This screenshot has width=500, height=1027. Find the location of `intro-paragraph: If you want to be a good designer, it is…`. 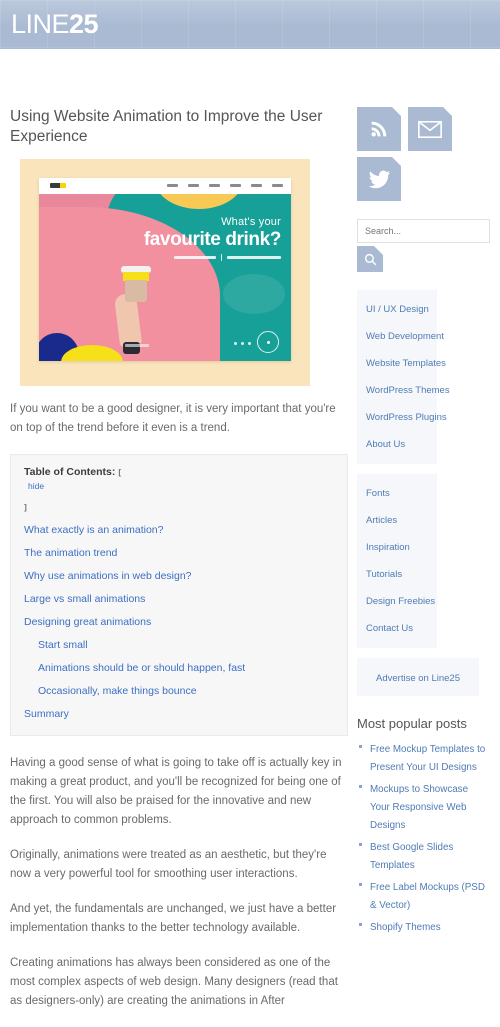

intro-paragraph: If you want to be a good designer, it is… is located at coordinates (173, 418).